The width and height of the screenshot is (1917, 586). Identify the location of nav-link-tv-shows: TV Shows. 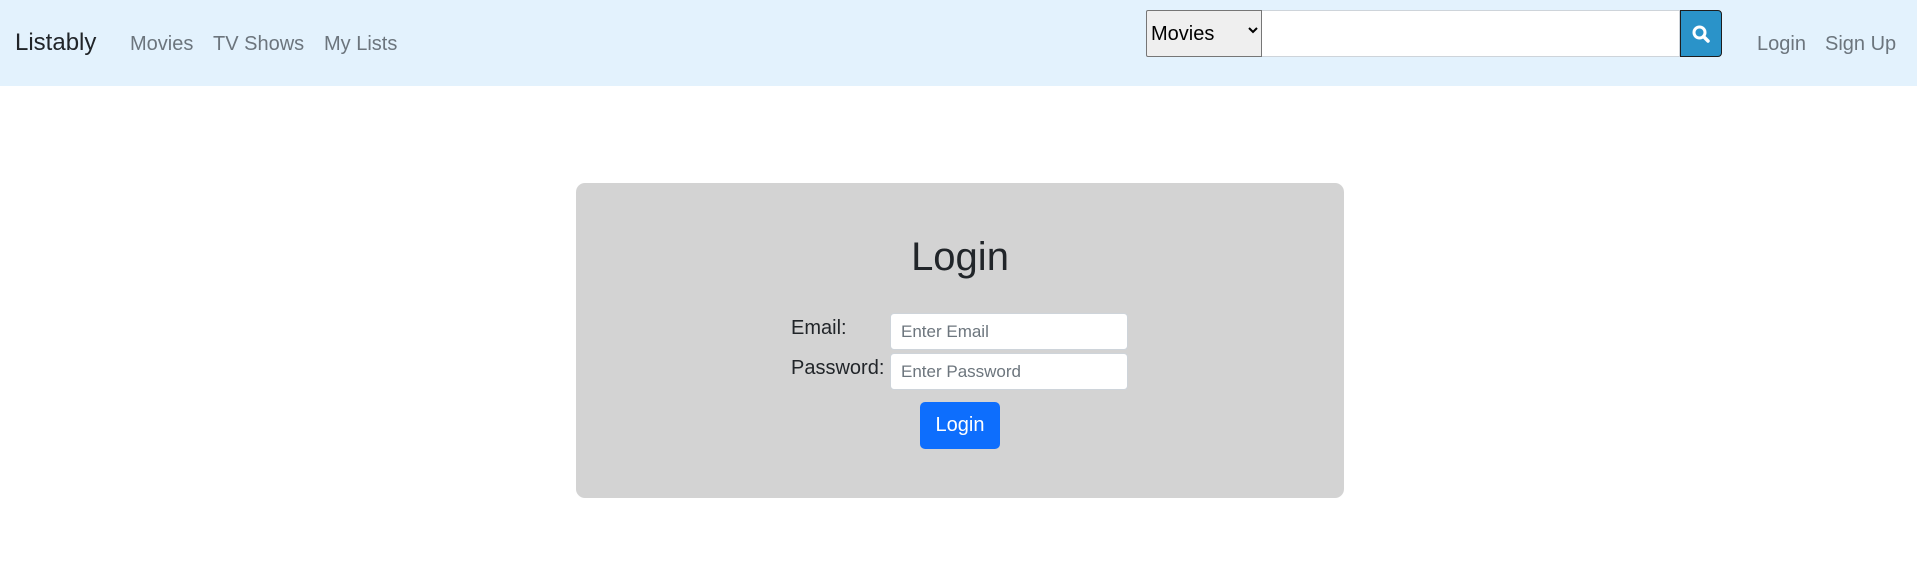
(258, 44).